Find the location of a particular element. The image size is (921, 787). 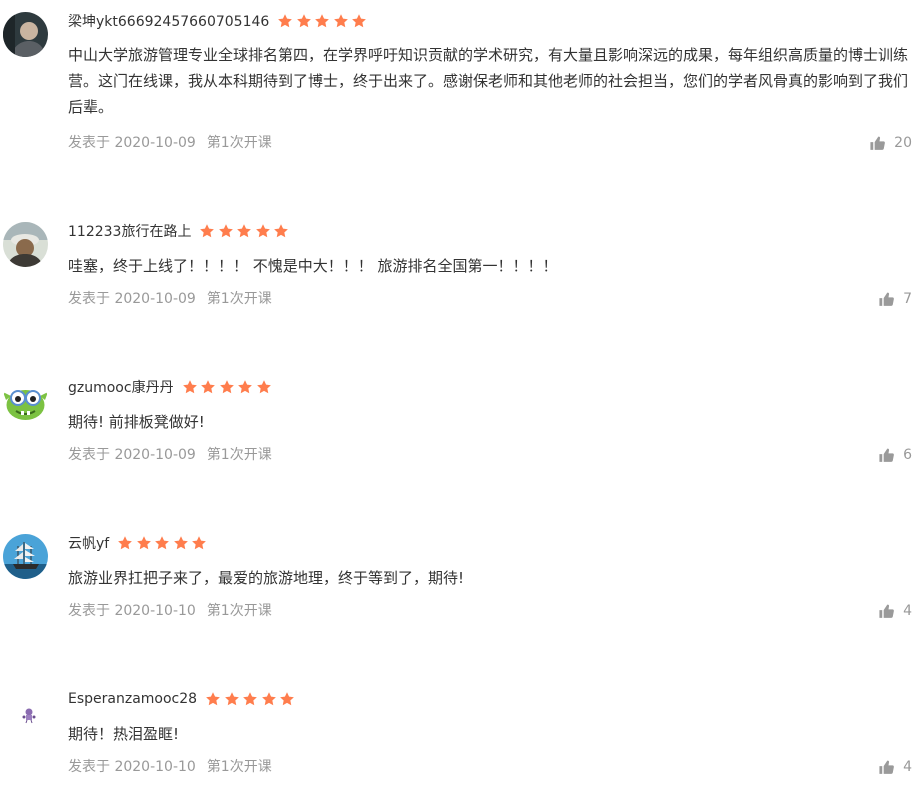

username: 云帆yf is located at coordinates (88, 543).